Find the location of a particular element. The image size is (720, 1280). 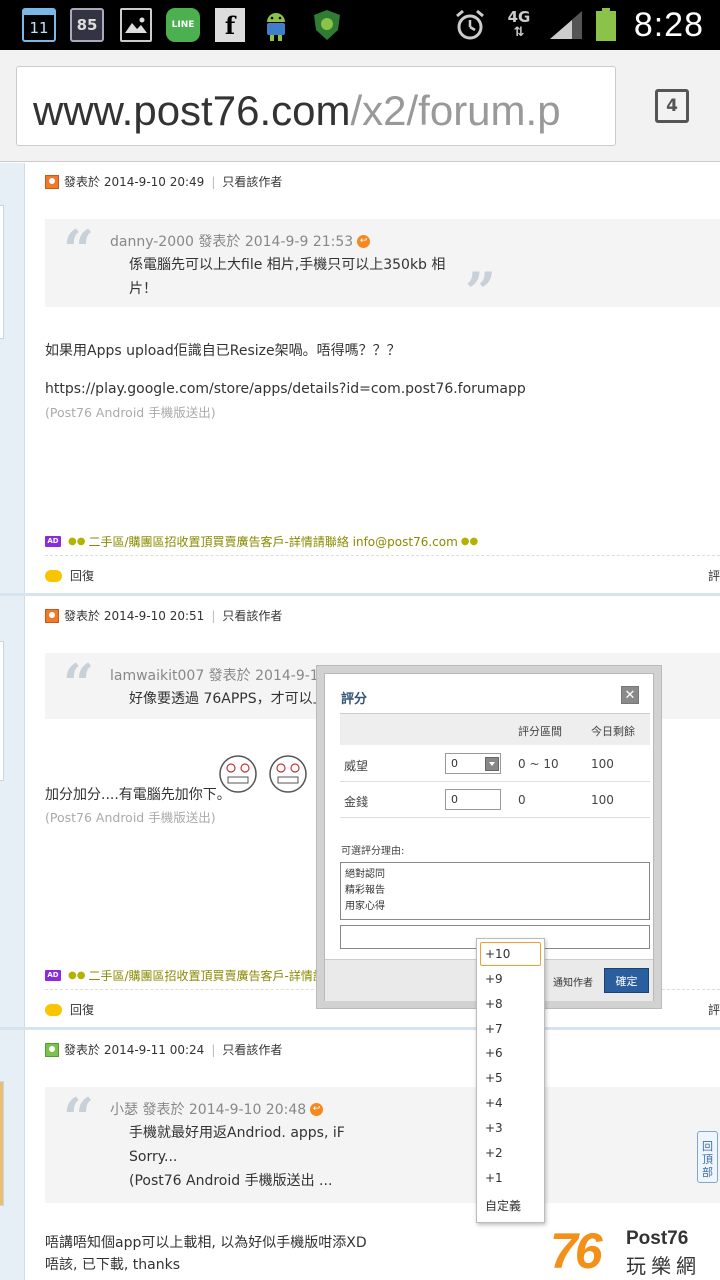

status-bar: 11 85 LINE f 4G ⇅ 8:28 is located at coordinates (360, 25).